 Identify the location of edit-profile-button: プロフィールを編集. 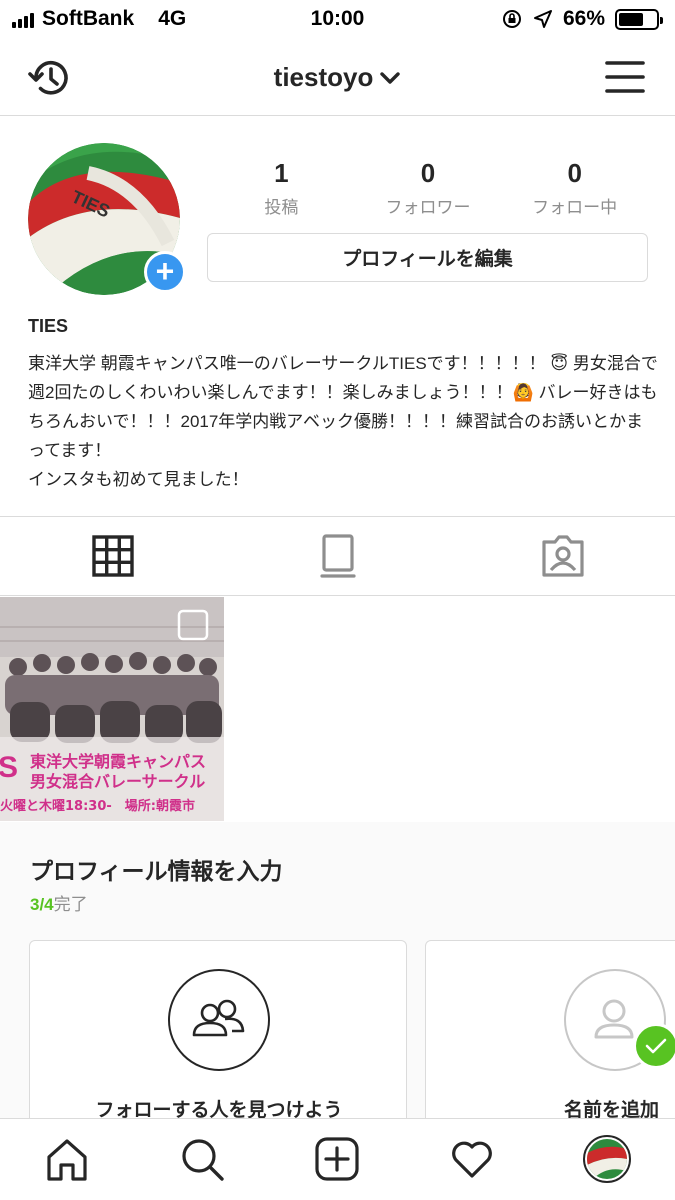
(427, 257).